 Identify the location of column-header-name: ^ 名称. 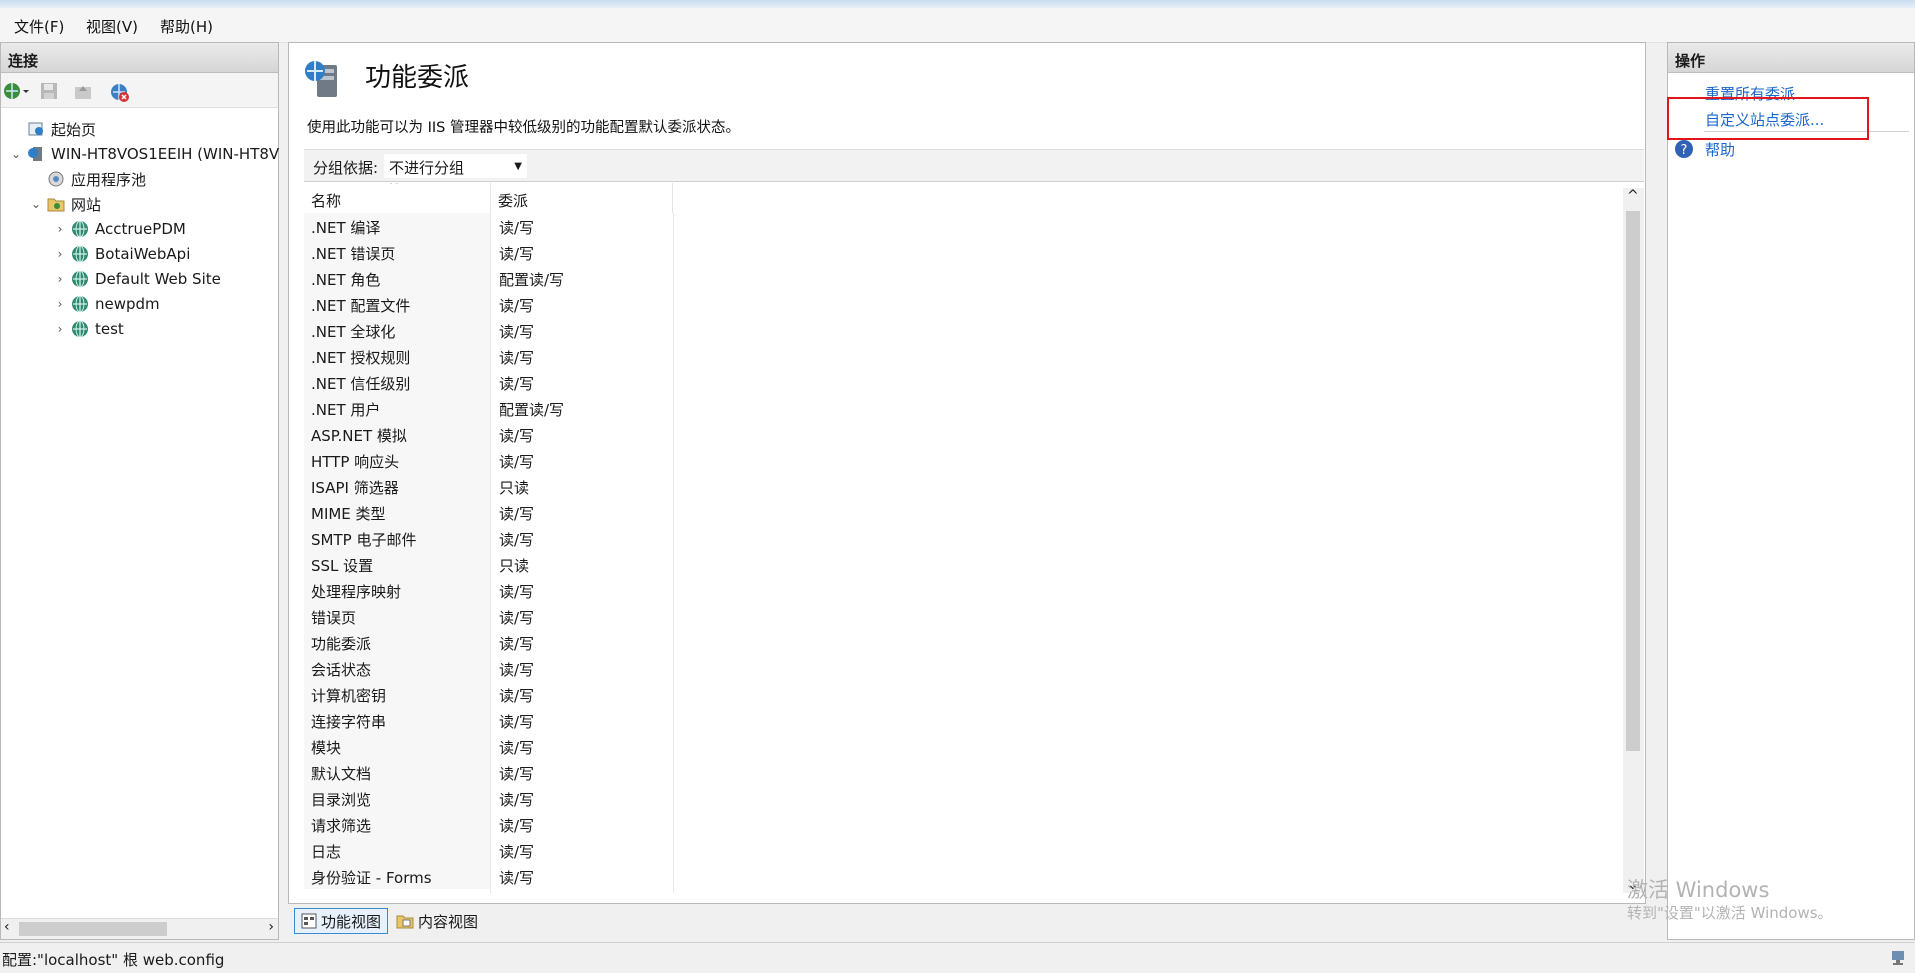
(397, 198).